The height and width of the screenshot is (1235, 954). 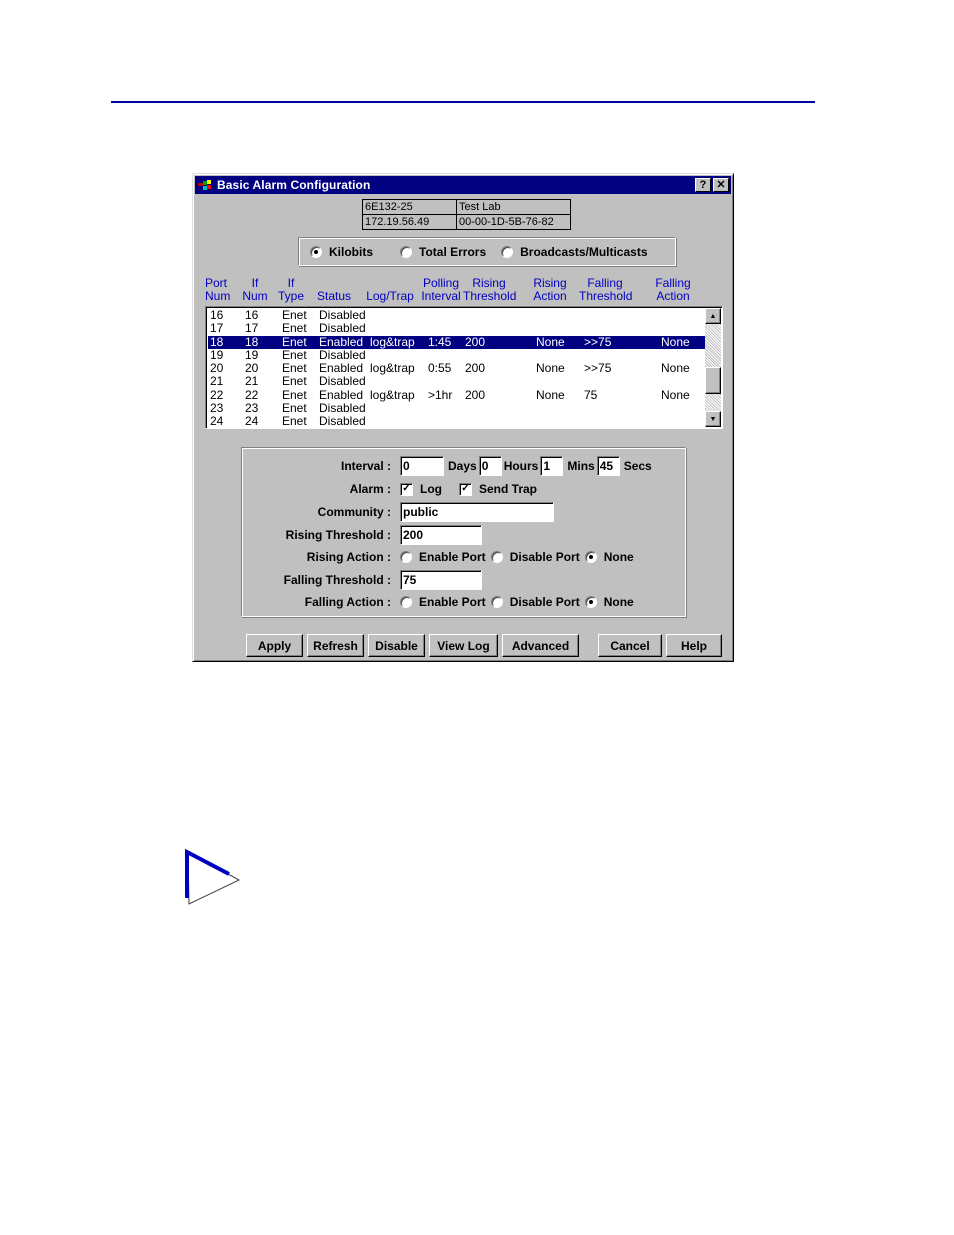 I want to click on col-header-status: Status, so click(x=334, y=290).